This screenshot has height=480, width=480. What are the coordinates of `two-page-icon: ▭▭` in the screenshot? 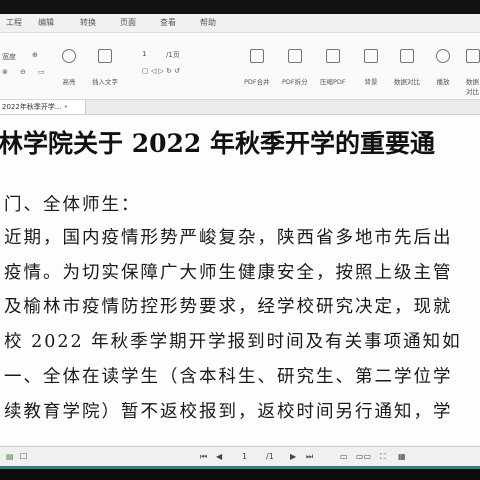 It's located at (363, 456).